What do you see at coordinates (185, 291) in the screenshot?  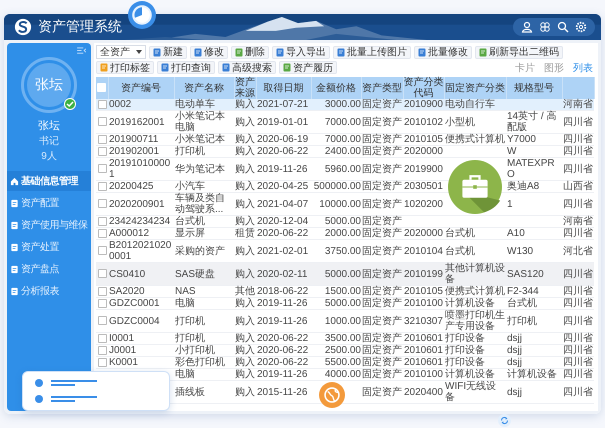 I see `table-cell: NAS` at bounding box center [185, 291].